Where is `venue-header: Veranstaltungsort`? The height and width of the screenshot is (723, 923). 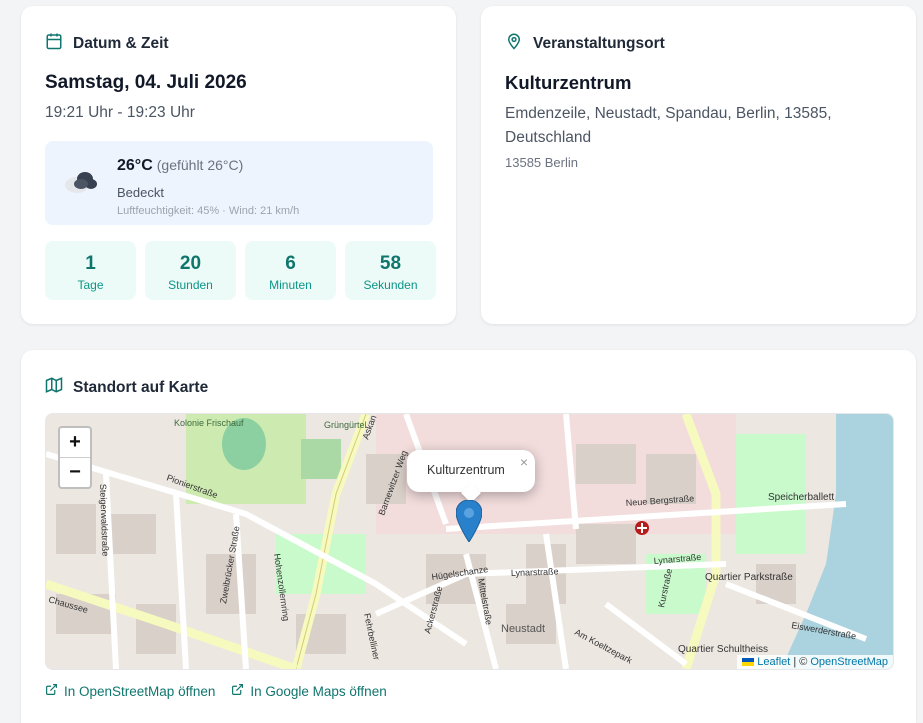 venue-header: Veranstaltungsort is located at coordinates (585, 43).